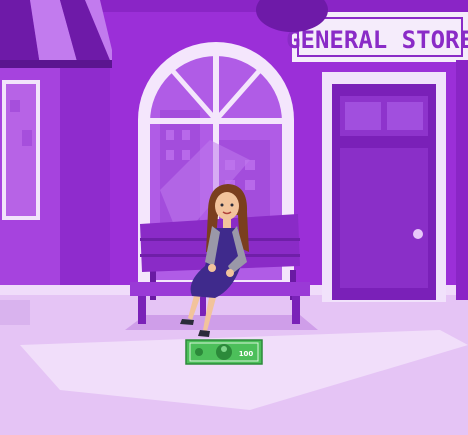 The width and height of the screenshot is (468, 435). Describe the element at coordinates (56, 34) in the screenshot. I see `store-awning` at that location.